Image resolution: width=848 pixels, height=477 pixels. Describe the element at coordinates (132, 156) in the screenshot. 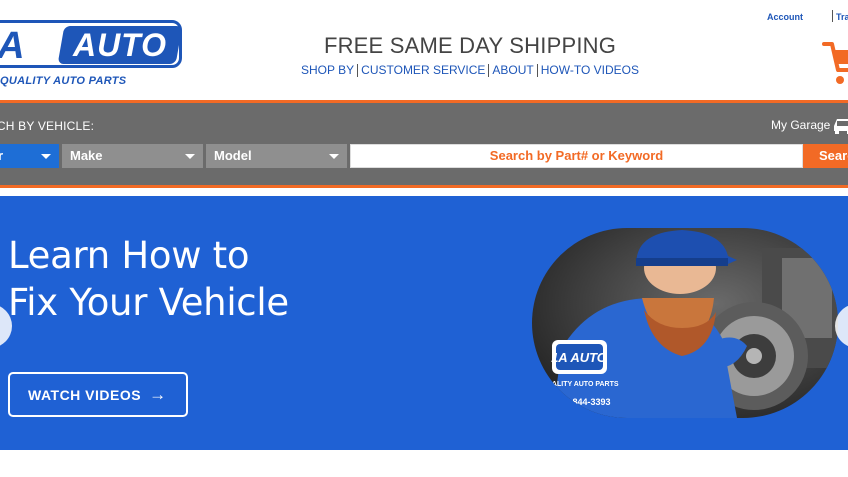

I see `make-select: Make` at that location.